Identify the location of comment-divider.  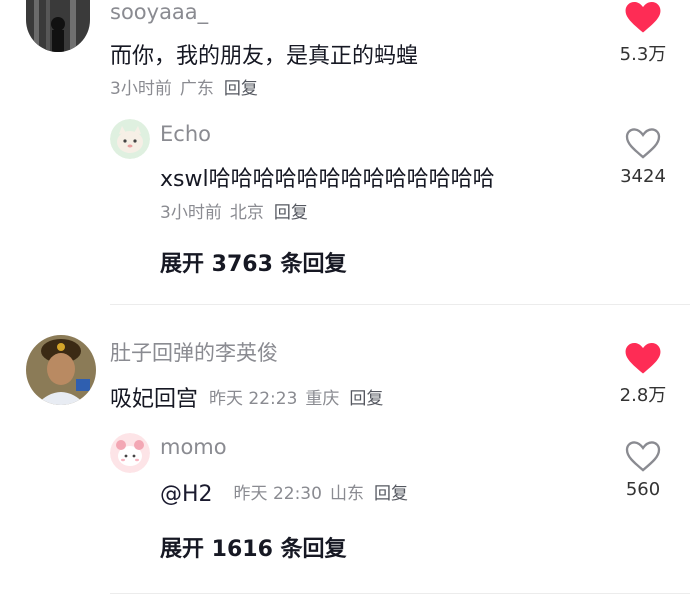
(400, 593).